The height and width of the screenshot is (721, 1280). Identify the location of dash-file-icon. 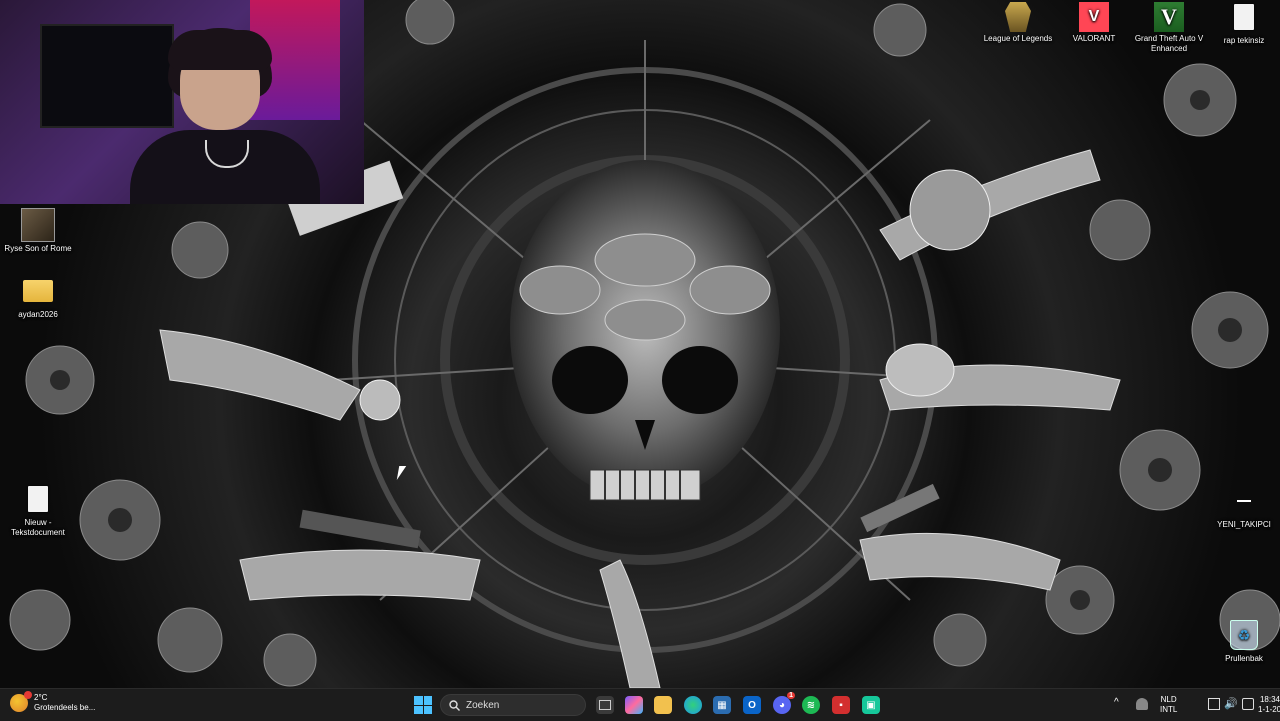
(1244, 501).